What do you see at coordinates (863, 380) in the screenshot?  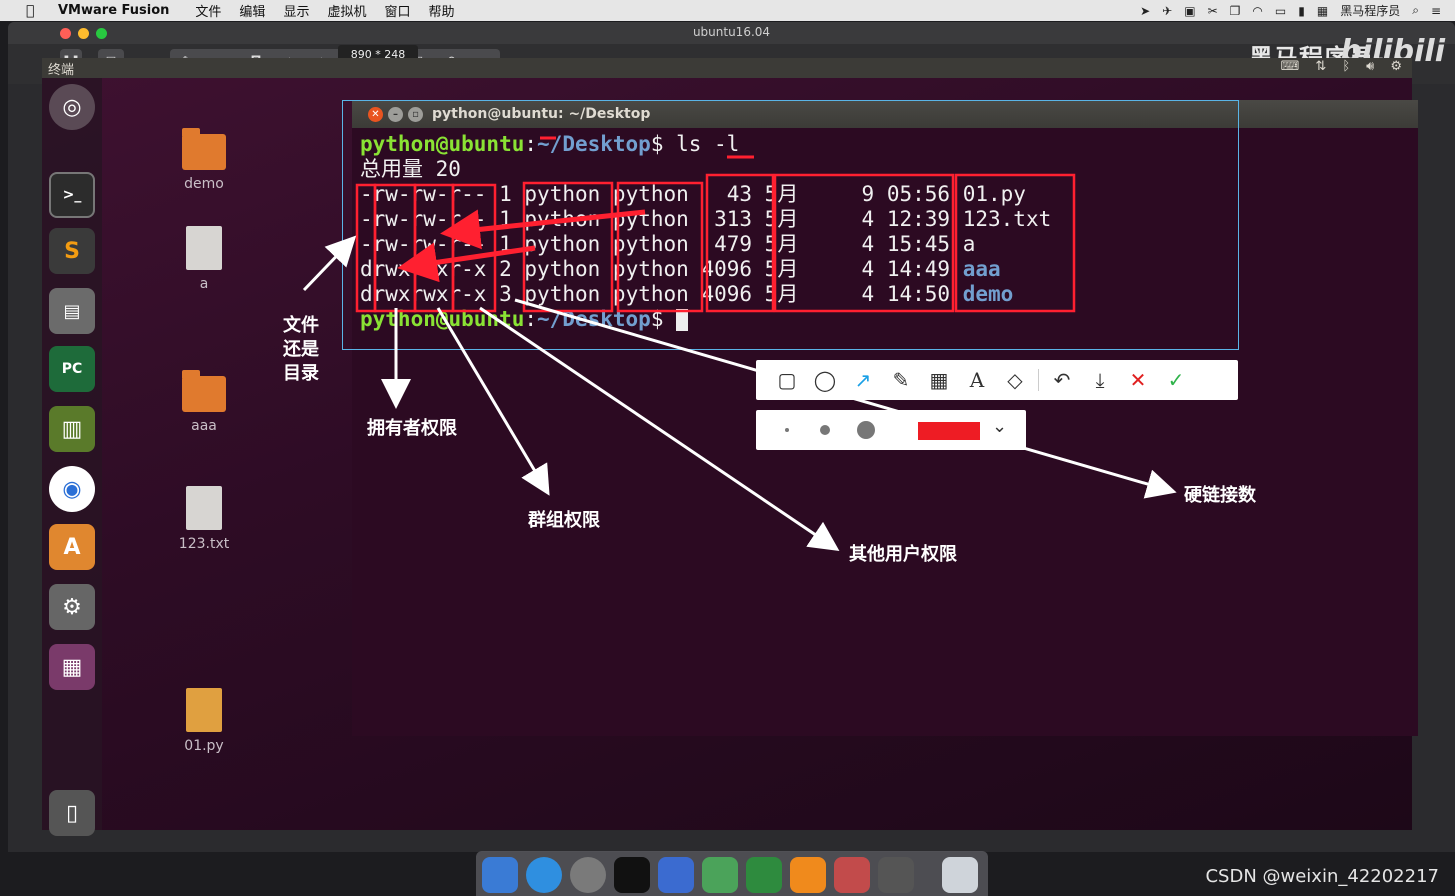 I see `arrow-tool-icon: ↗` at bounding box center [863, 380].